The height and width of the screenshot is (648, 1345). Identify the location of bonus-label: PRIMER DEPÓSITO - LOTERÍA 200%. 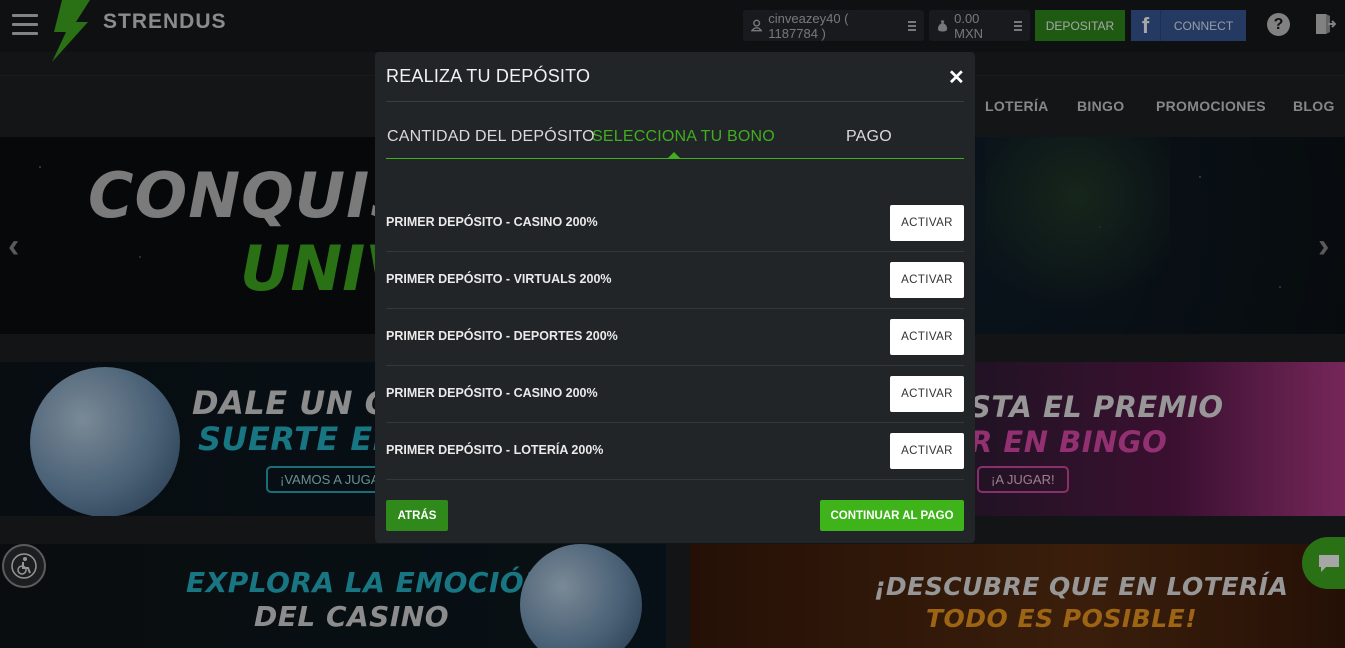
(495, 450).